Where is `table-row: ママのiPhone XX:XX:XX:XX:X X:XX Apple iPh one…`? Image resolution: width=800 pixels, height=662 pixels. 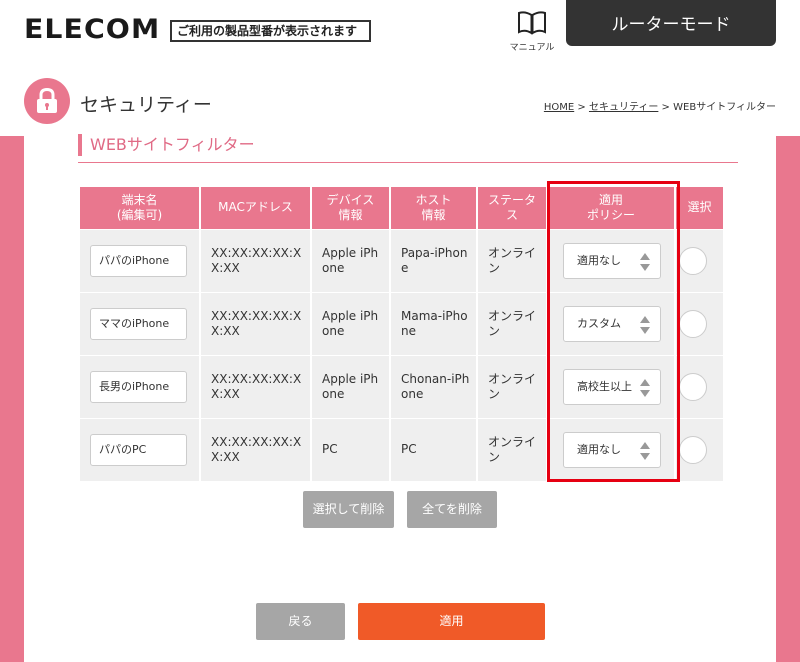 table-row: ママのiPhone XX:XX:XX:XX:X X:XX Apple iPh one… is located at coordinates (401, 323).